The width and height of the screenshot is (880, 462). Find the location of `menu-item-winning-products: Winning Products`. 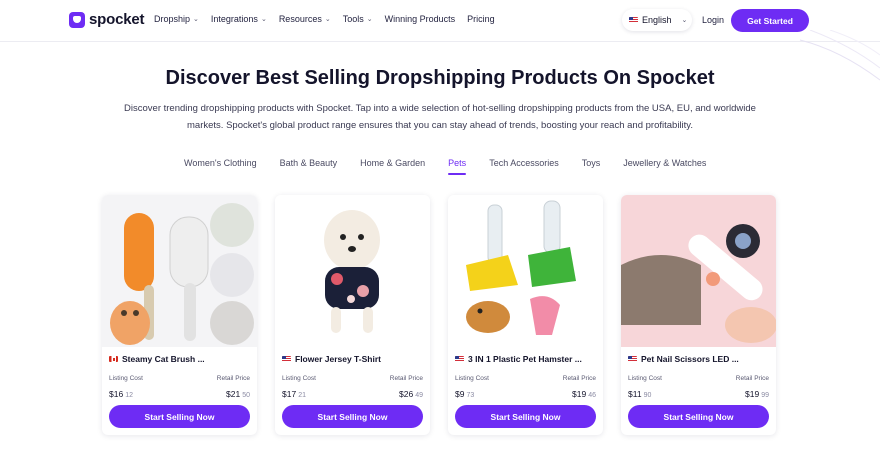

menu-item-winning-products: Winning Products is located at coordinates (420, 19).